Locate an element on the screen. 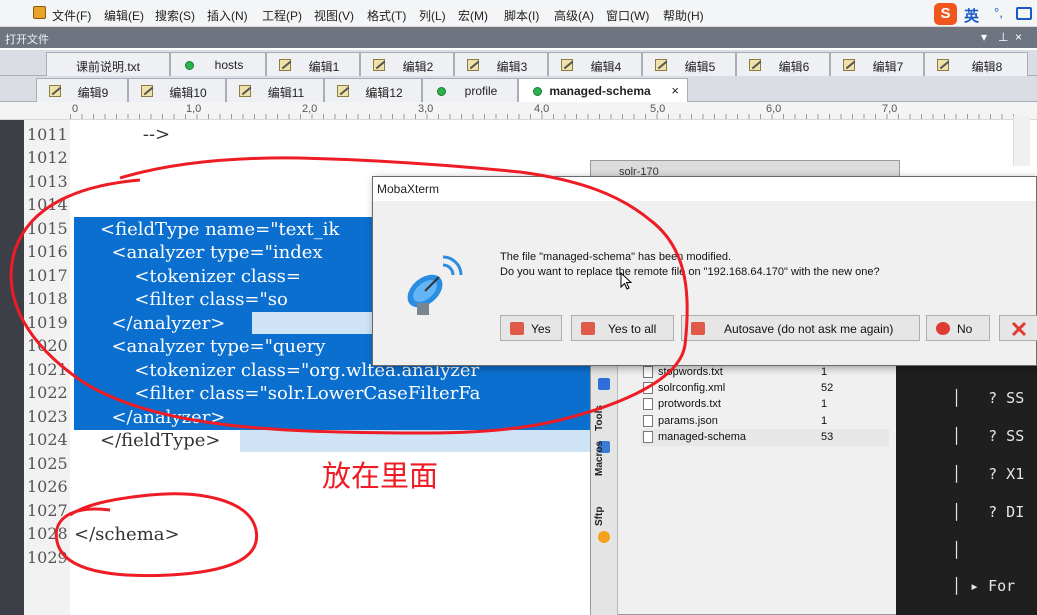 The image size is (1037, 615). cancel-button is located at coordinates (1018, 328).